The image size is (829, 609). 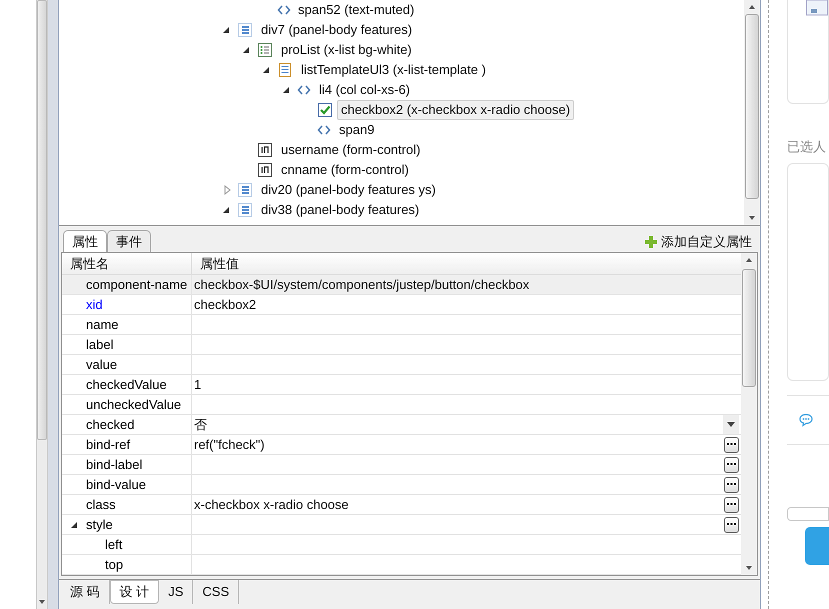 I want to click on property-row: label, so click(x=401, y=345).